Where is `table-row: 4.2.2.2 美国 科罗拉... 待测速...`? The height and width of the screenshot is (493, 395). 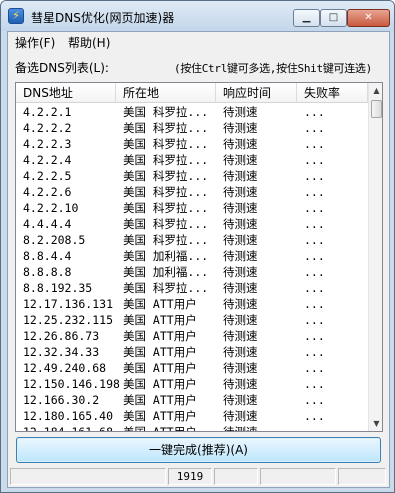 table-row: 4.2.2.2 美国 科罗拉... 待测速... is located at coordinates (192, 128).